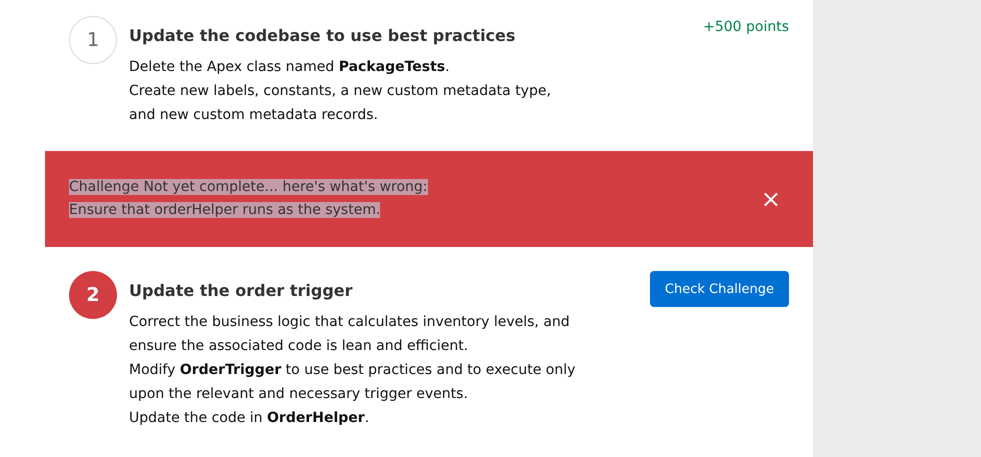  What do you see at coordinates (350, 322) in the screenshot?
I see `step-description: Correct the business logic that calculates inventory levels, and` at bounding box center [350, 322].